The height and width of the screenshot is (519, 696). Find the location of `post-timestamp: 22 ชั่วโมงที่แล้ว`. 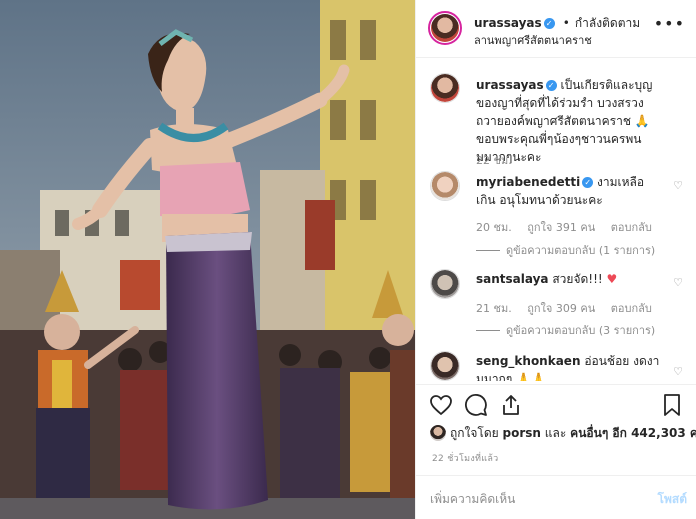

post-timestamp: 22 ชั่วโมงที่แล้ว is located at coordinates (465, 458).